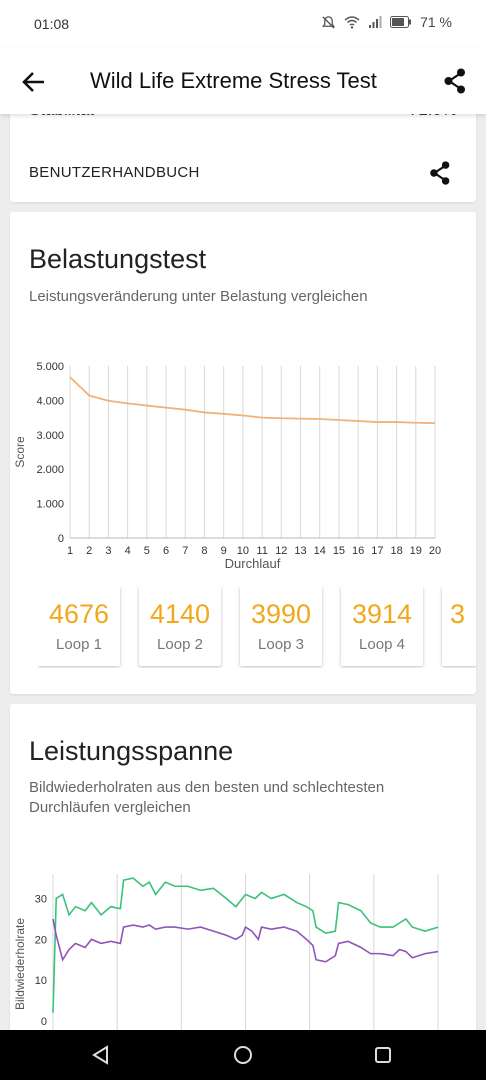 The width and height of the screenshot is (486, 1080). Describe the element at coordinates (108, 551) in the screenshot. I see `x-tick-label: 3` at that location.